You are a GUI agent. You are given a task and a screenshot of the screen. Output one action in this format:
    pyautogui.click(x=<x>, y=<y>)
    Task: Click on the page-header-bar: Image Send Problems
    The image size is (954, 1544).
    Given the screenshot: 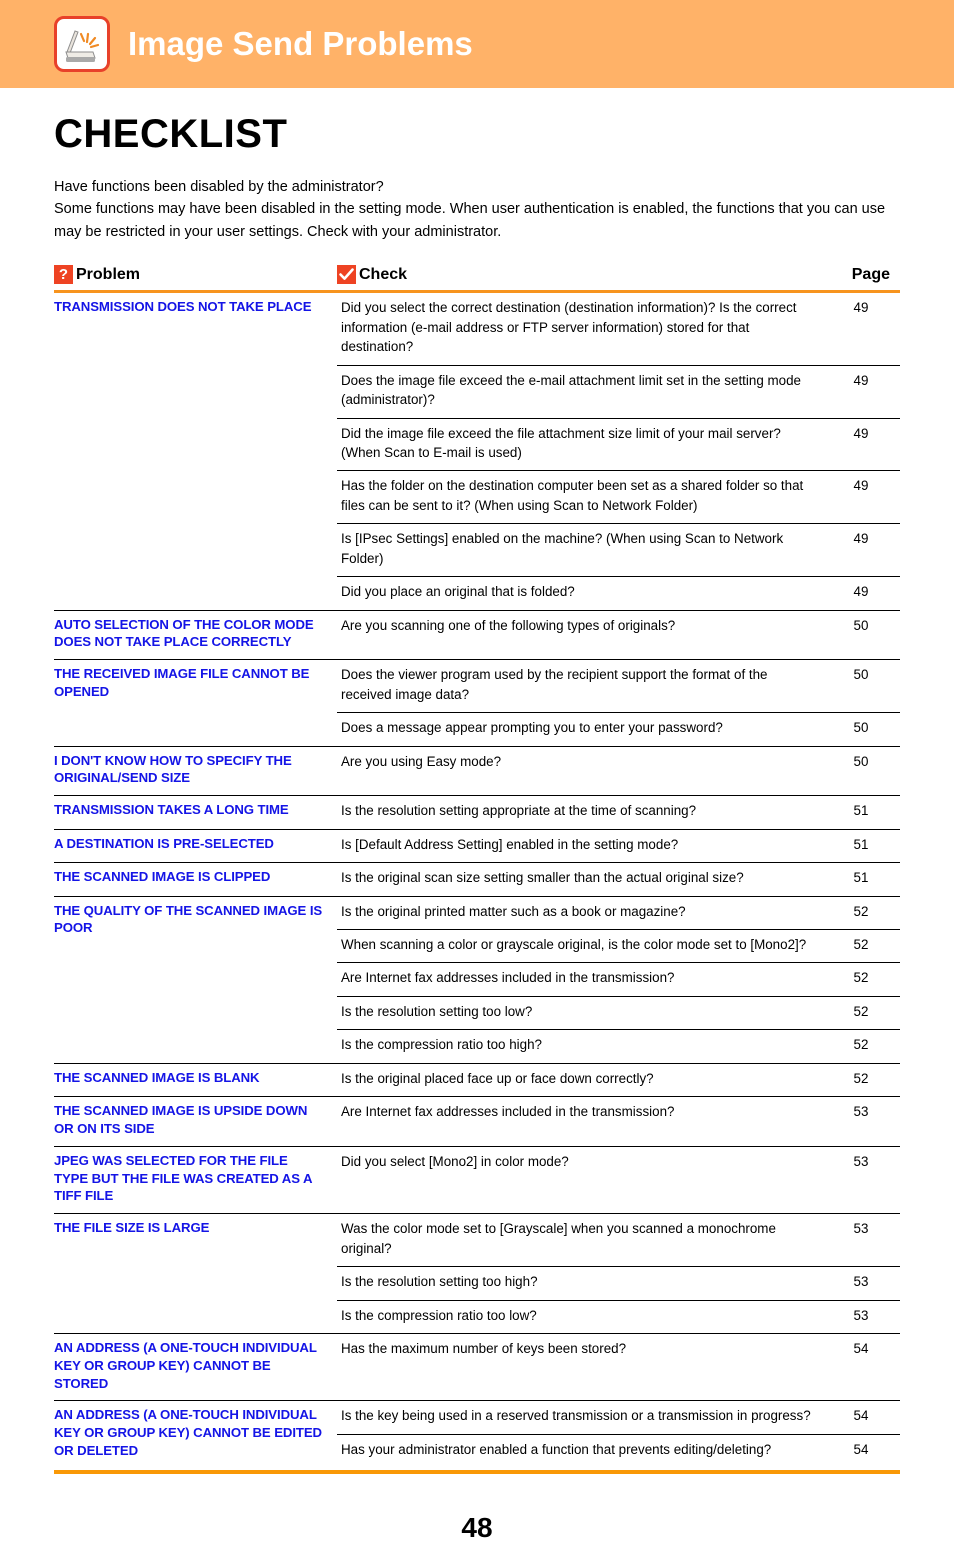 What is the action you would take?
    pyautogui.click(x=477, y=44)
    